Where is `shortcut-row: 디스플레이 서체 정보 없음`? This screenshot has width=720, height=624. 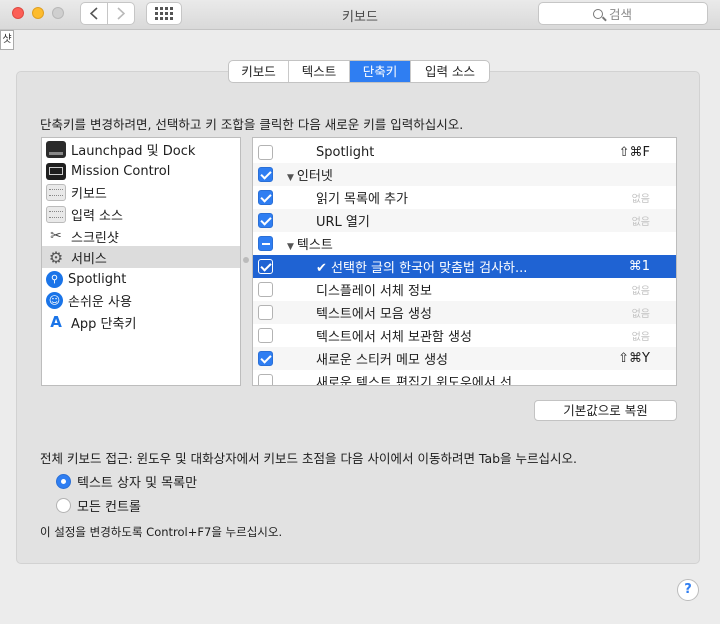
shortcut-row: 디스플레이 서체 정보 없음 is located at coordinates (464, 289).